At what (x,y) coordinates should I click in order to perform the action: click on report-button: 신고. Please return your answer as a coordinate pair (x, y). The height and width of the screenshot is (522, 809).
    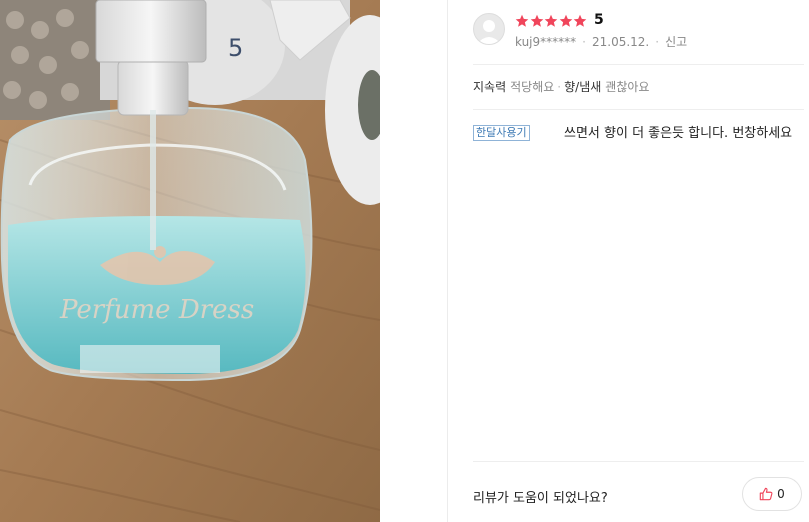
    Looking at the image, I should click on (676, 41).